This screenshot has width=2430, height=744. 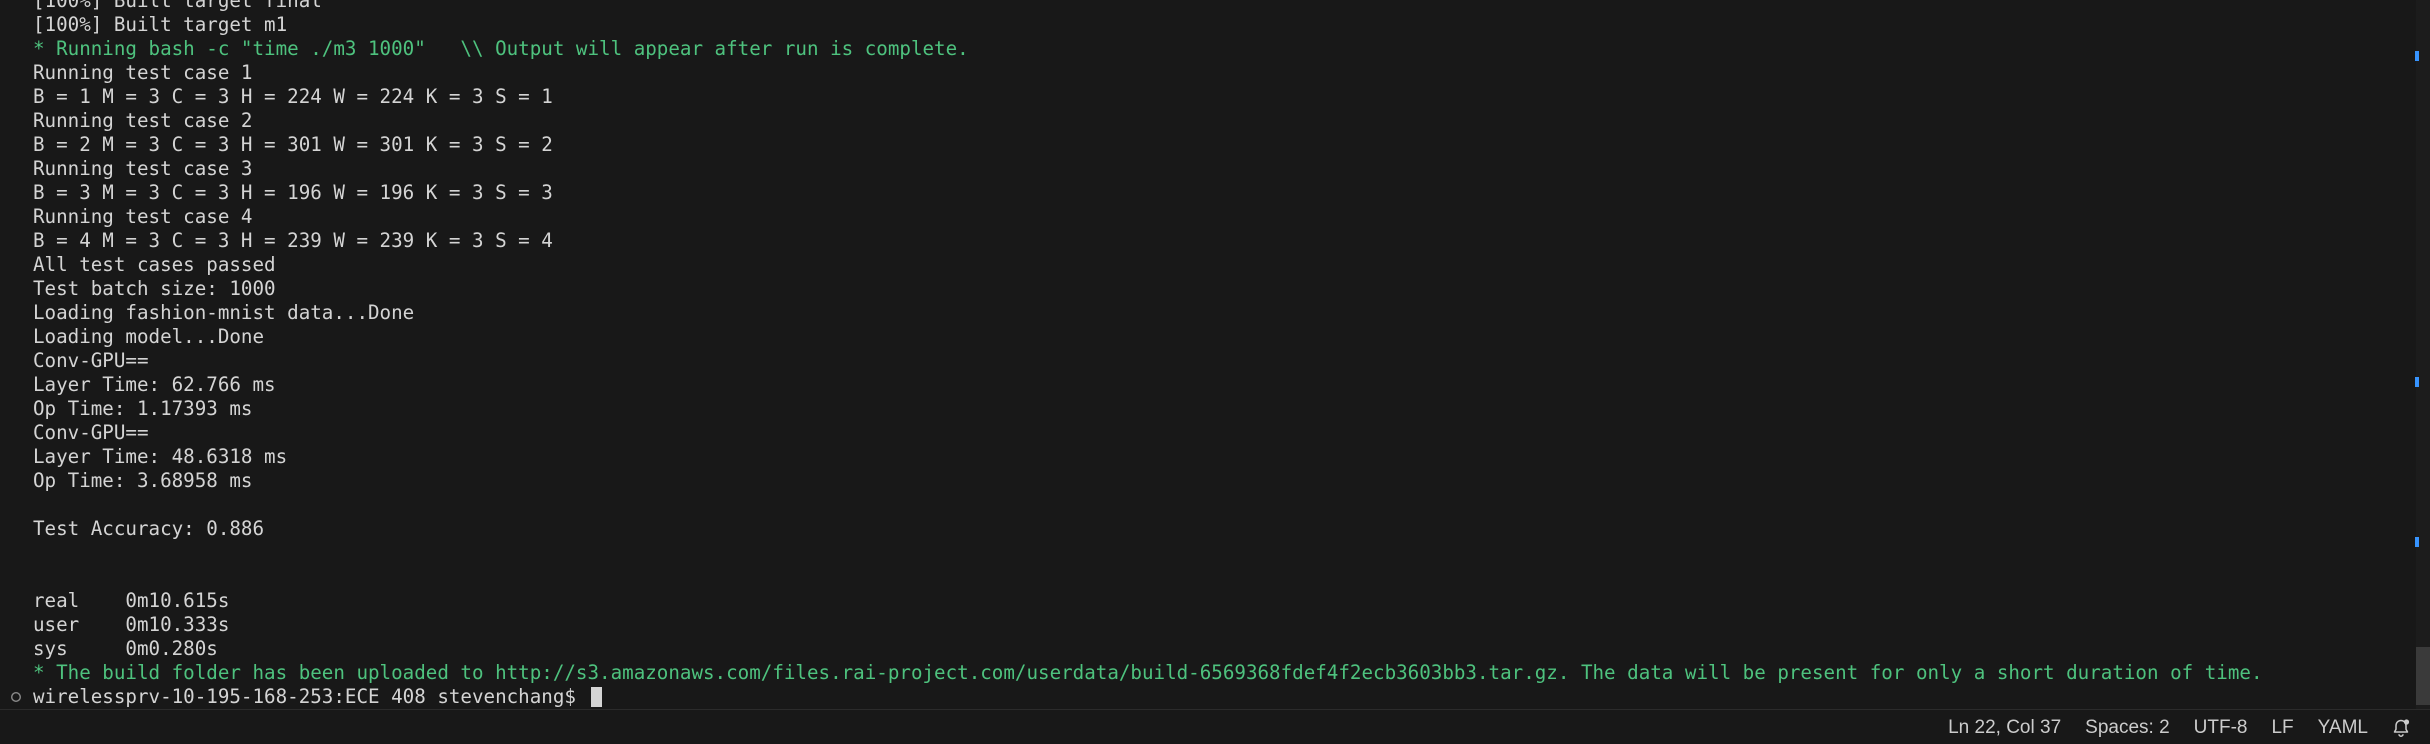 What do you see at coordinates (143, 72) in the screenshot?
I see `terminal-line: Running test case 1` at bounding box center [143, 72].